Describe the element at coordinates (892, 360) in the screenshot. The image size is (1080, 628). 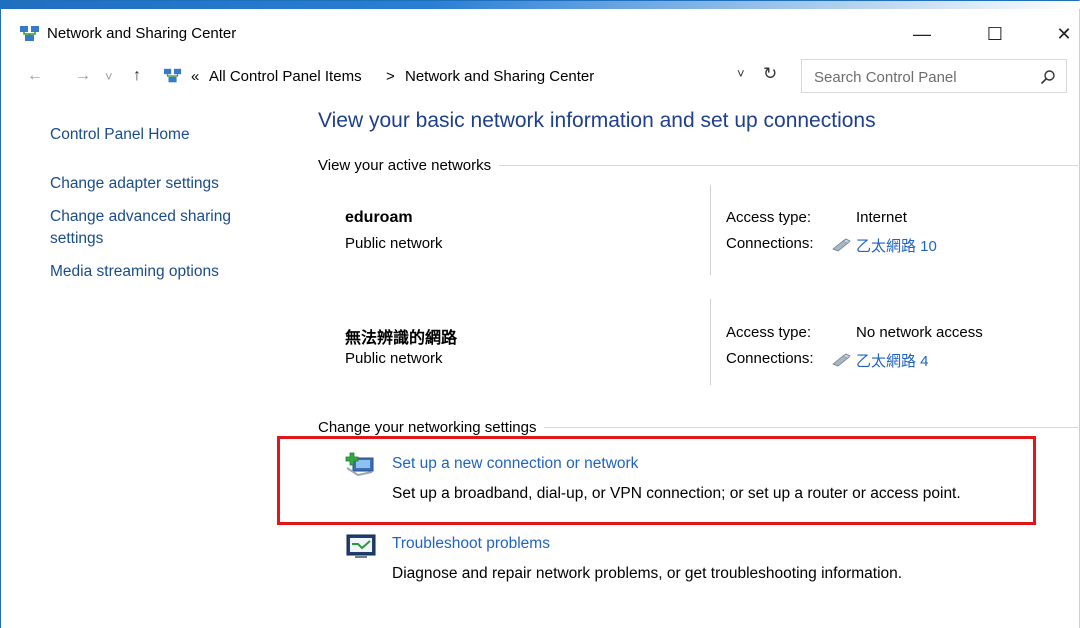
I see `connection-link: 乙太網路 4` at that location.